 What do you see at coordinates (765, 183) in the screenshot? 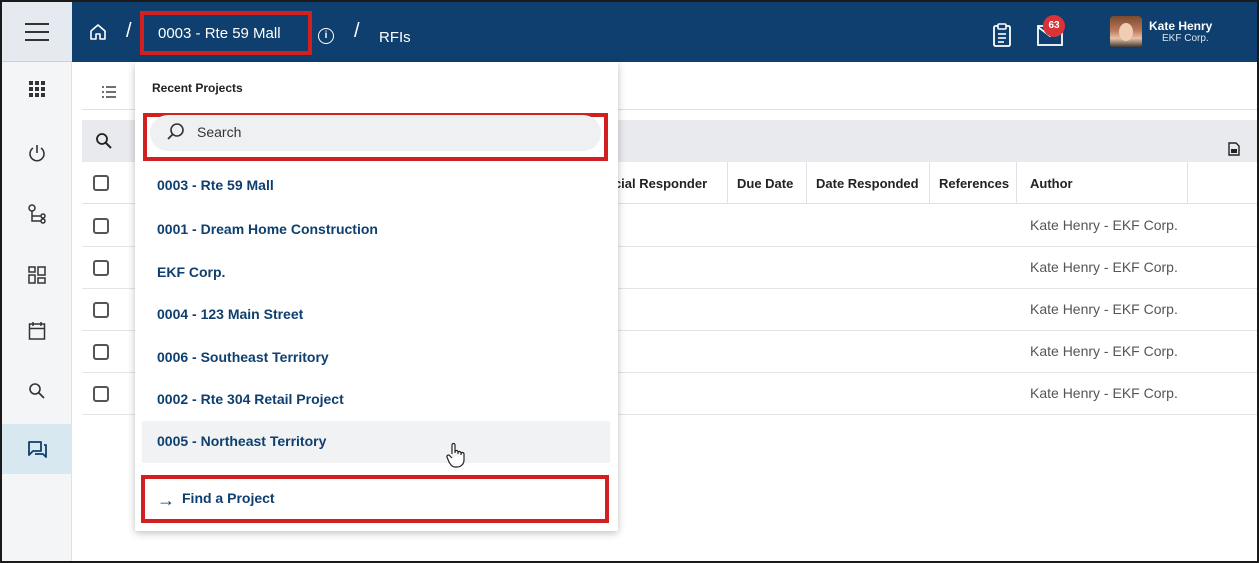
I see `column-header-due-date: Due Date` at bounding box center [765, 183].